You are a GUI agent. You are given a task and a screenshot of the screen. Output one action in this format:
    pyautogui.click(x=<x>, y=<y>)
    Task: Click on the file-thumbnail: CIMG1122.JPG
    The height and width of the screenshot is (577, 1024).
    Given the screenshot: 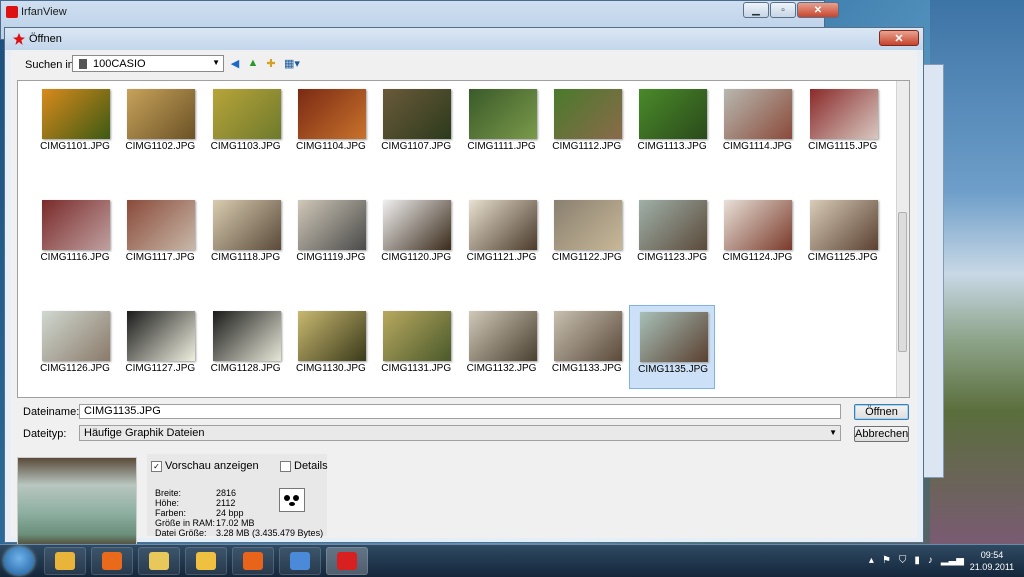 What is the action you would take?
    pyautogui.click(x=587, y=236)
    